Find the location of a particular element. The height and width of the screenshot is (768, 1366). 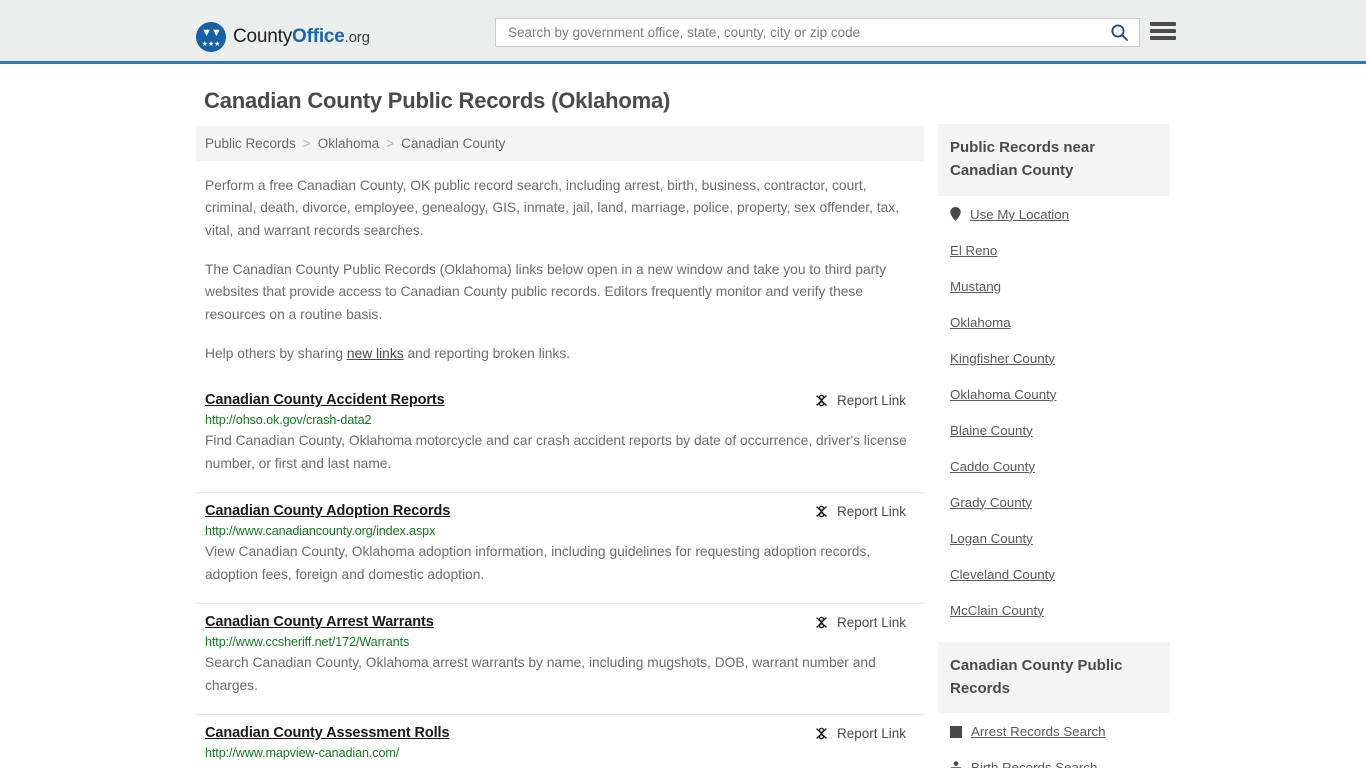

record-url: http://www.mapview-canadian.com/ is located at coordinates (560, 753).